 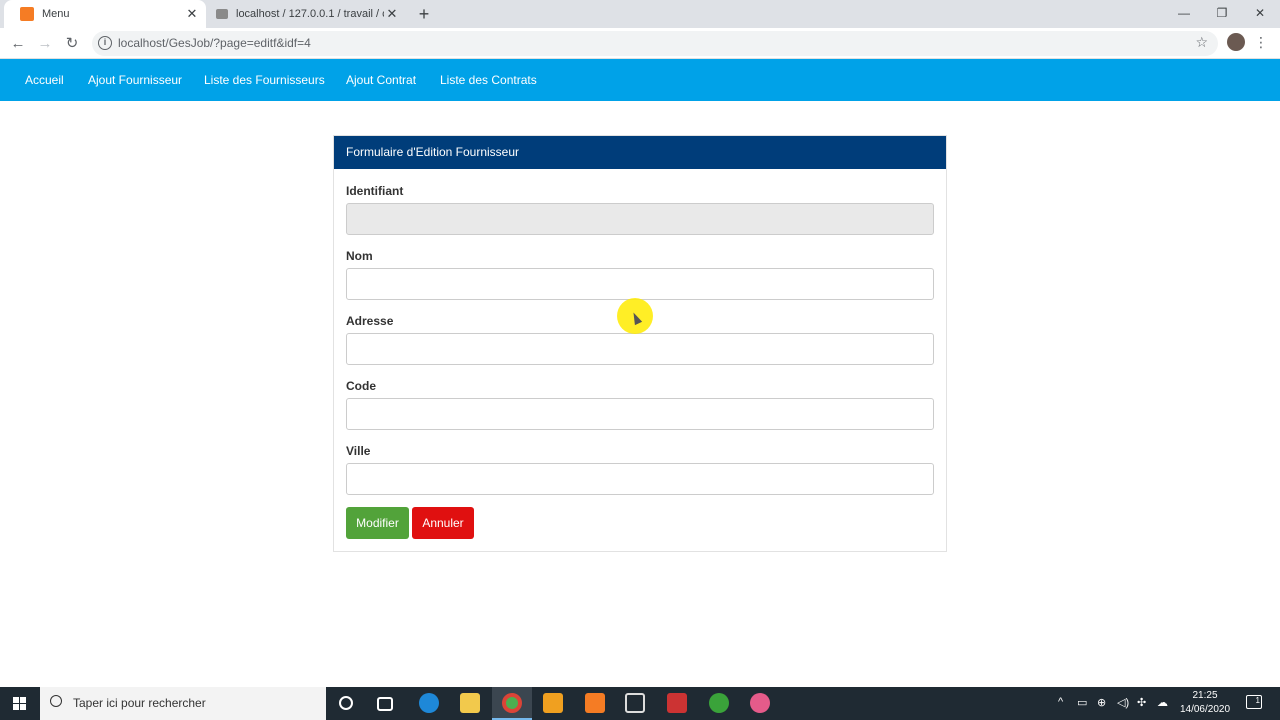 What do you see at coordinates (760, 703) in the screenshot?
I see `itunes-icon` at bounding box center [760, 703].